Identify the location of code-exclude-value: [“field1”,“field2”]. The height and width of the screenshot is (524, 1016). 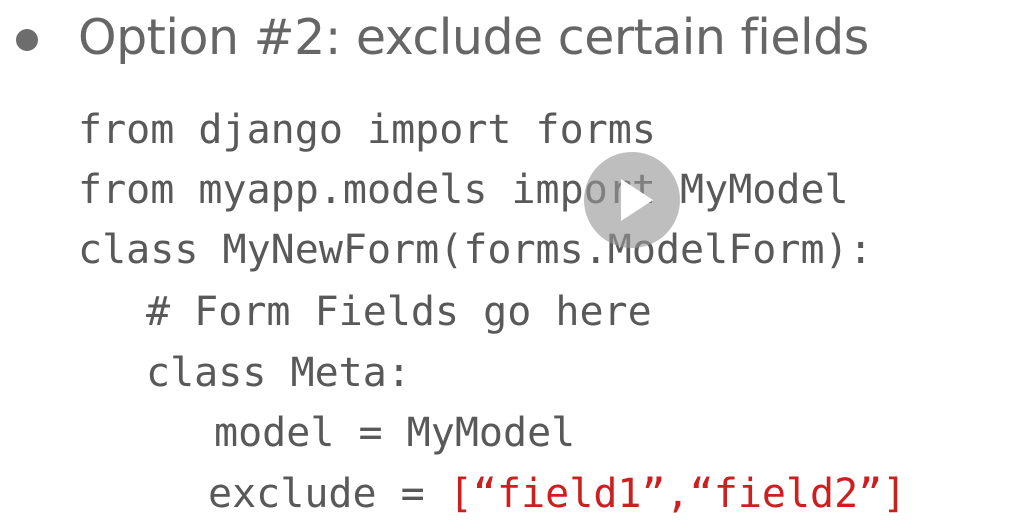
(677, 494).